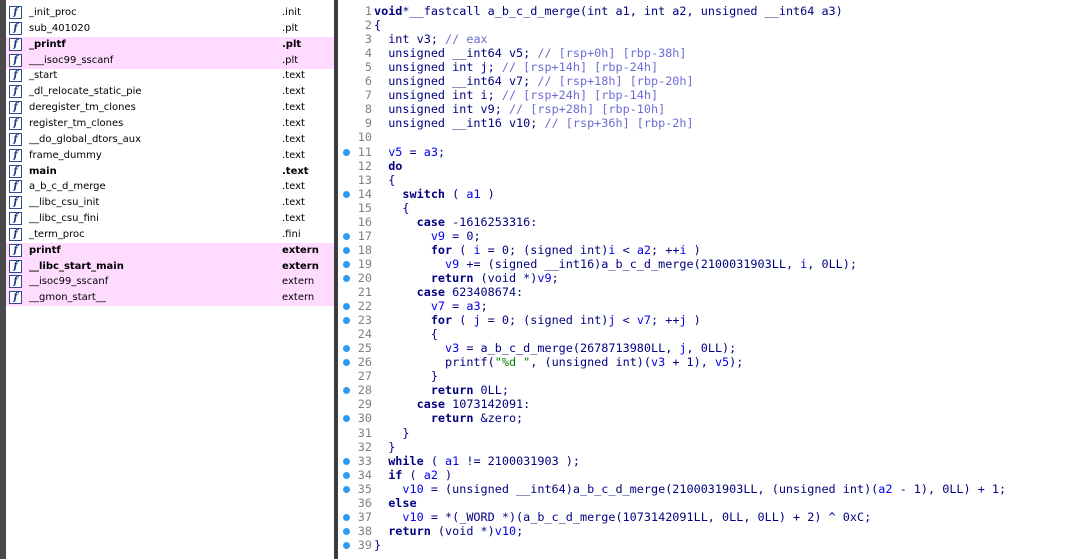  What do you see at coordinates (43, 76) in the screenshot?
I see `function-name: _start` at bounding box center [43, 76].